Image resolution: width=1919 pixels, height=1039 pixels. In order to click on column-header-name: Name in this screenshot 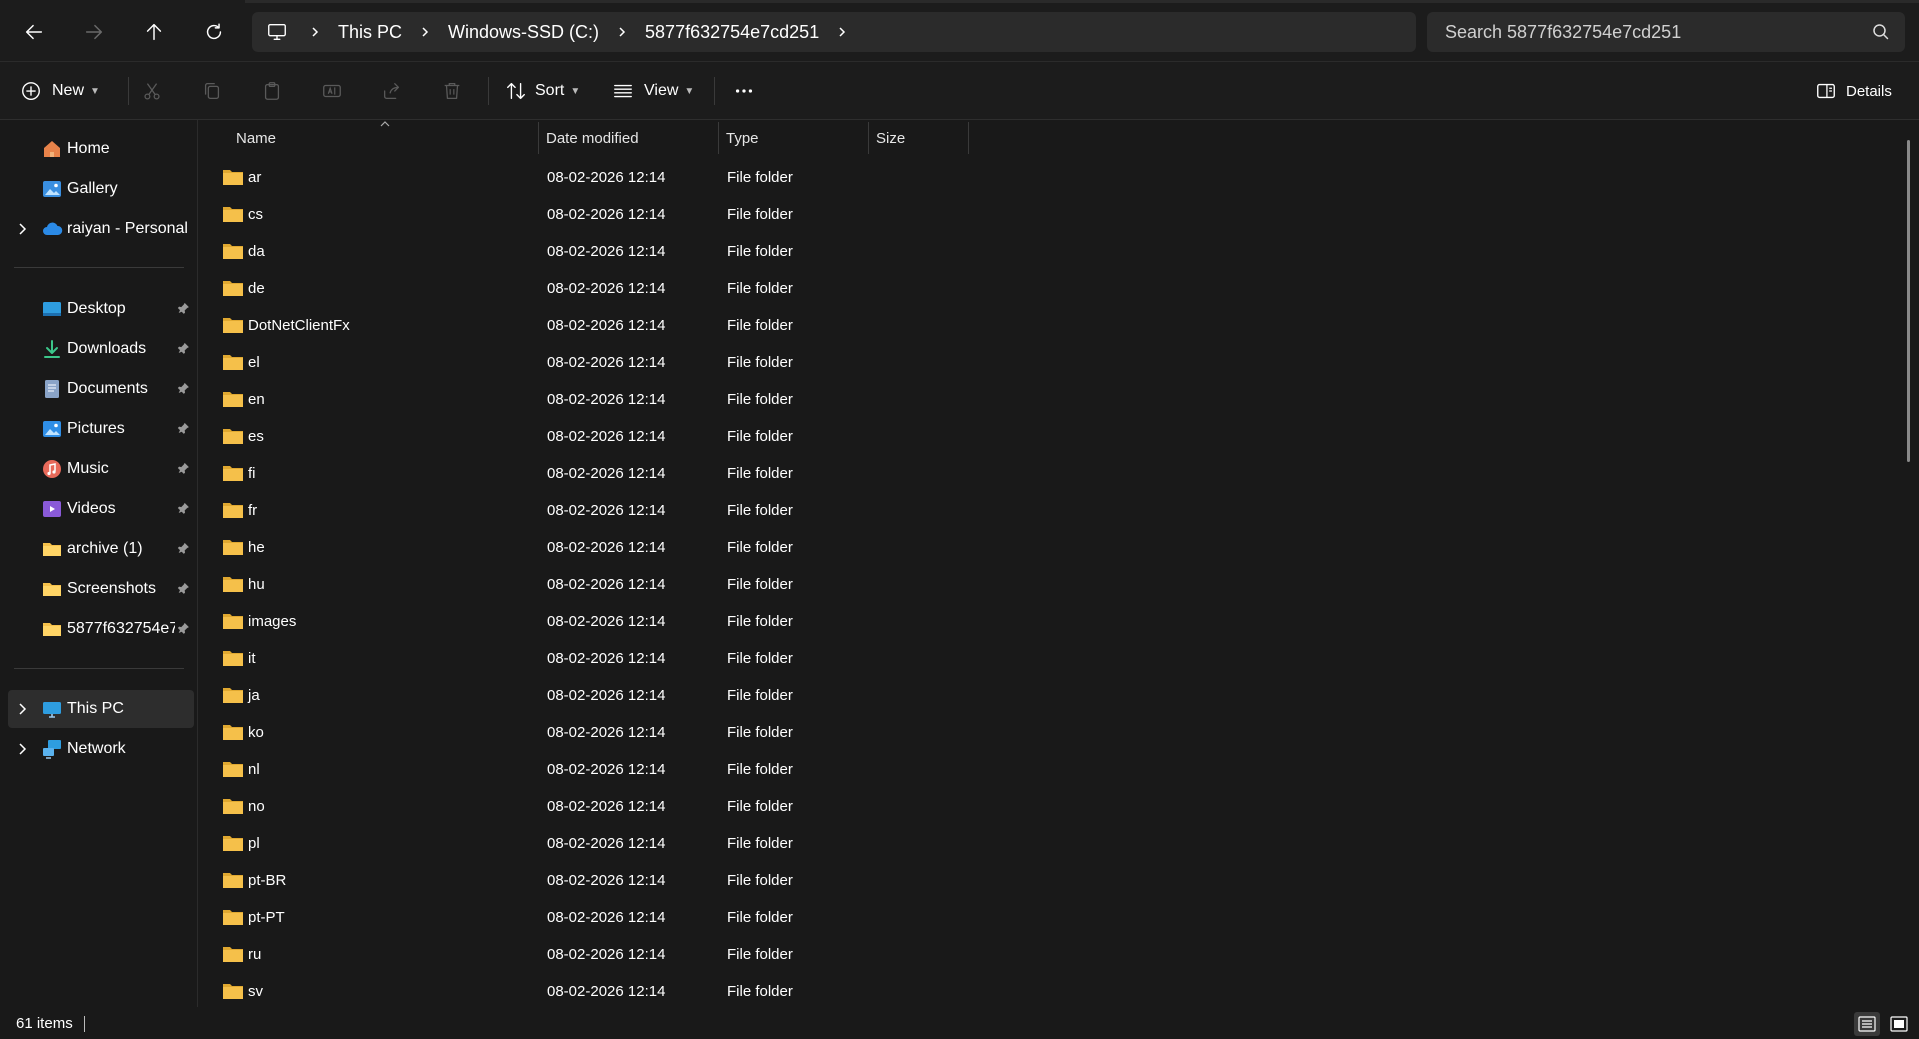, I will do `click(386, 138)`.